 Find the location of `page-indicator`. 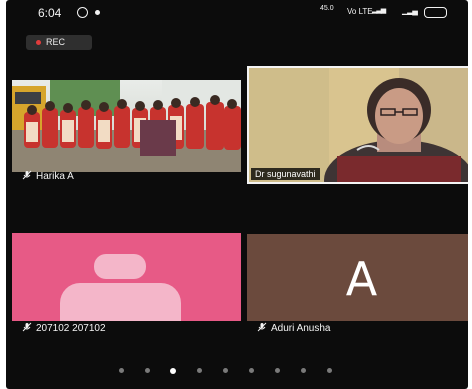

page-indicator is located at coordinates (237, 371).